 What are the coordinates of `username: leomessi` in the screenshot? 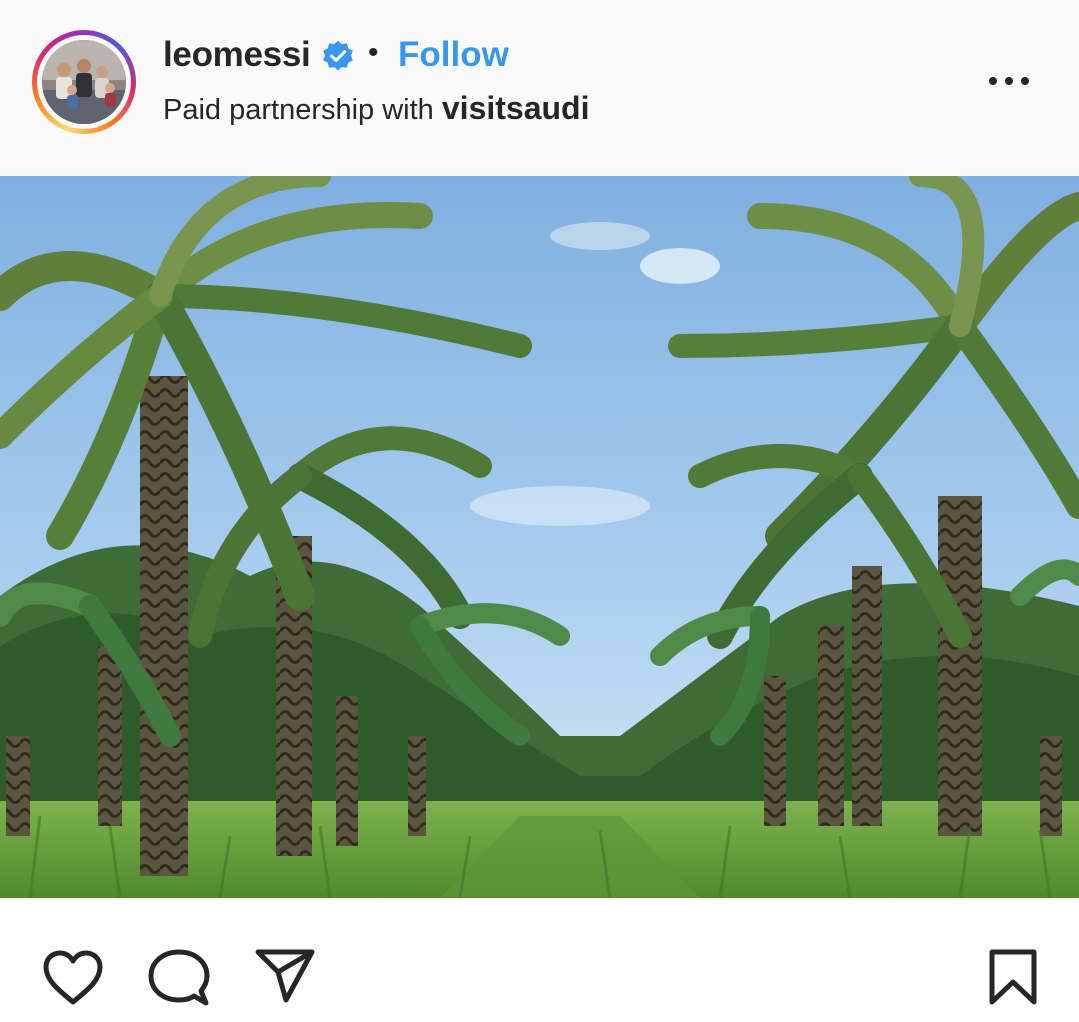 It's located at (237, 55).